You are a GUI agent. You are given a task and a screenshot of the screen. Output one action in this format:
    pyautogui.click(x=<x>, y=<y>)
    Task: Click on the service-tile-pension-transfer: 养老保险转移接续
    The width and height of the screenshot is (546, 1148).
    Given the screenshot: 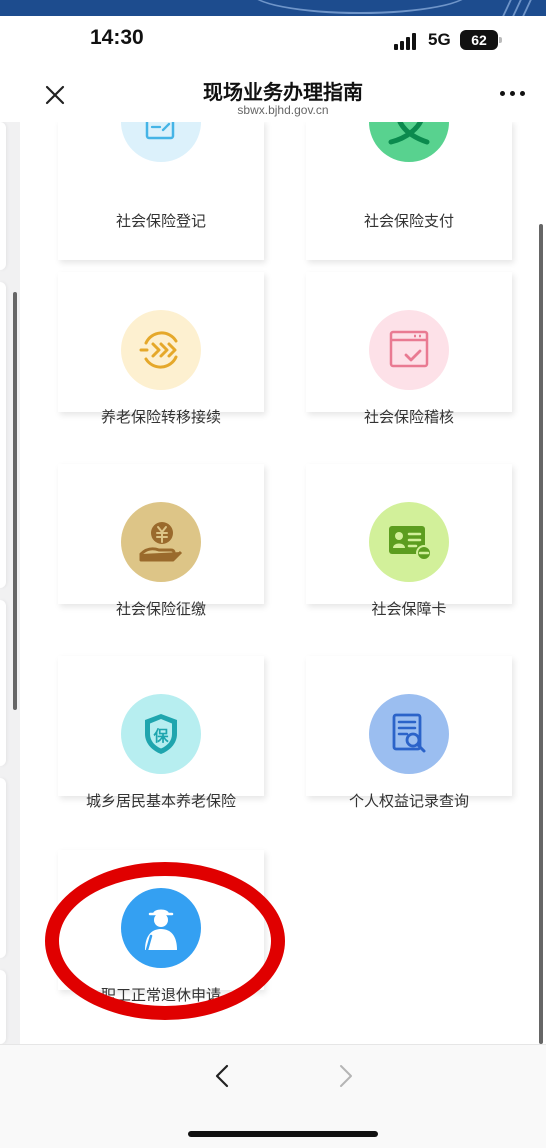 What is the action you would take?
    pyautogui.click(x=161, y=349)
    